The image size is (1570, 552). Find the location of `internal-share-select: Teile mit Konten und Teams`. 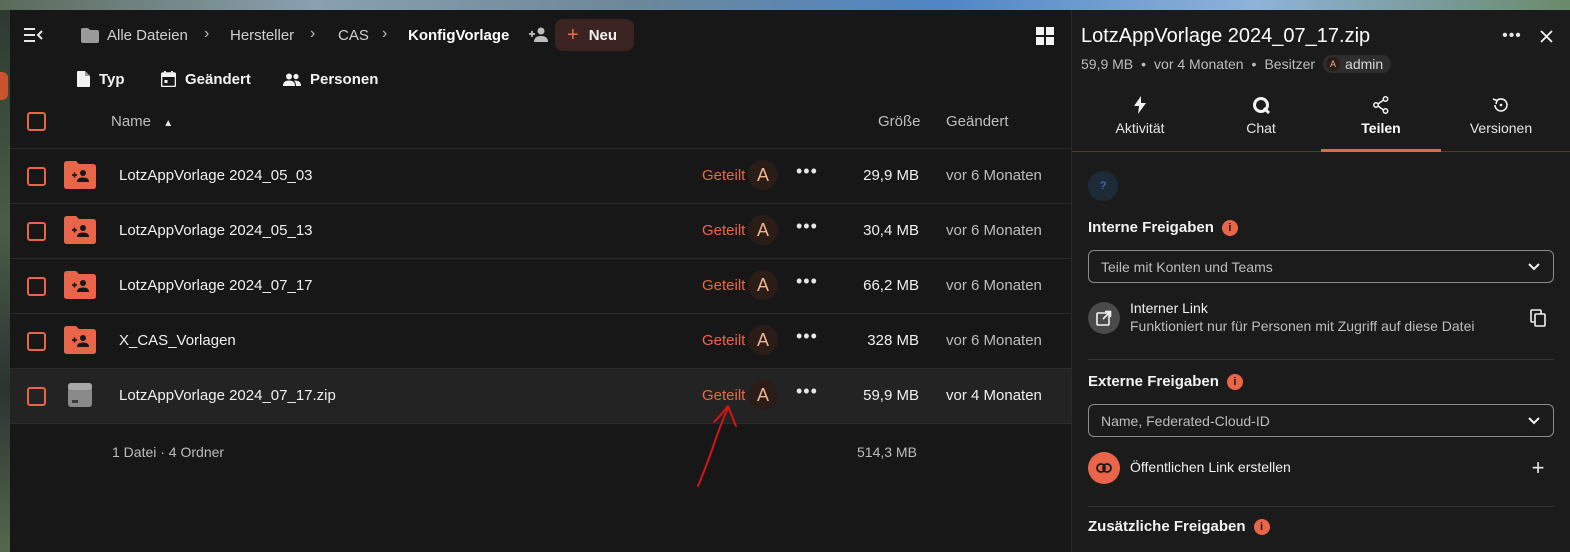

internal-share-select: Teile mit Konten und Teams is located at coordinates (1321, 266).